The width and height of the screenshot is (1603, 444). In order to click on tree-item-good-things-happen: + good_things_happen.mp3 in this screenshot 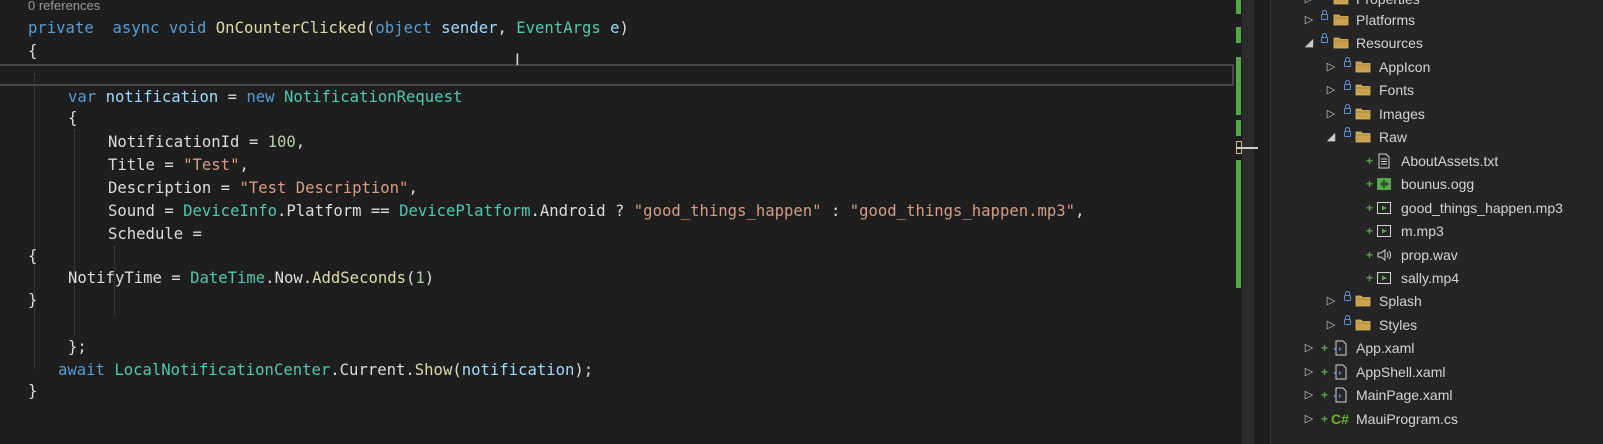, I will do `click(1437, 208)`.